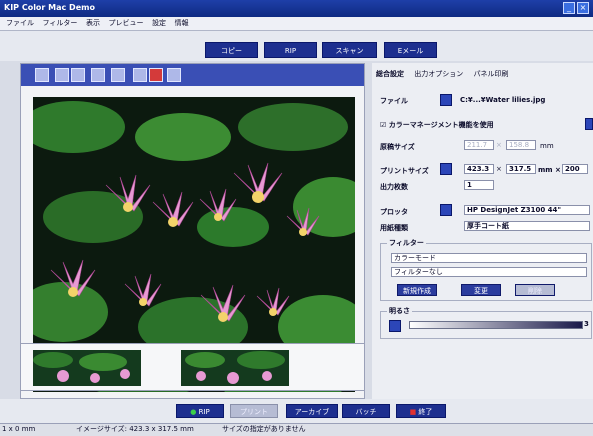 The image size is (593, 436). What do you see at coordinates (159, 23) in the screenshot?
I see `menu-settings: 設定` at bounding box center [159, 23].